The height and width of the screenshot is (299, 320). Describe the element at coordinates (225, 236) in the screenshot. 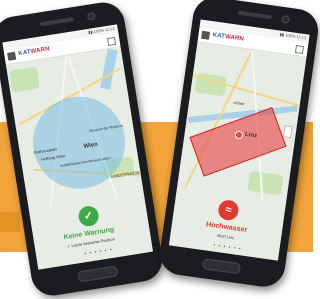

I see `status-subtitle: 4020 Linz` at that location.